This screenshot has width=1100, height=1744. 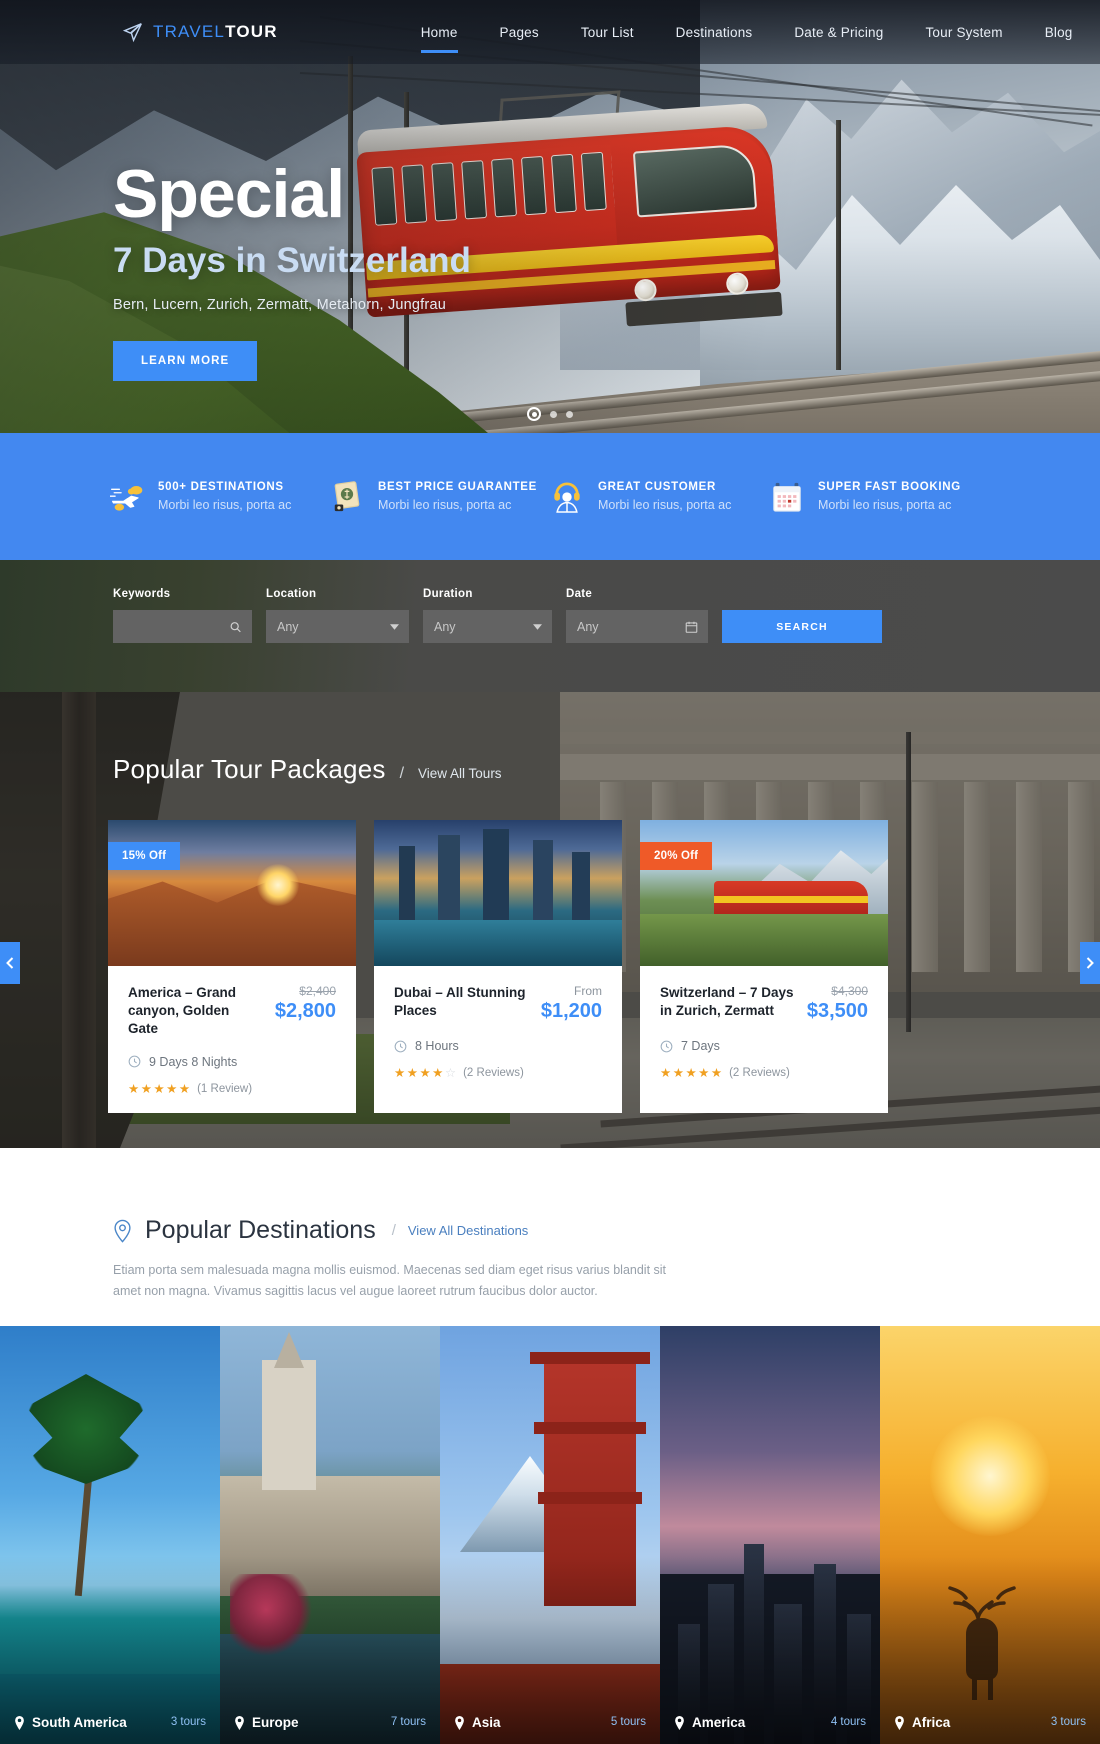 I want to click on tour-price: $1,200, so click(x=571, y=1011).